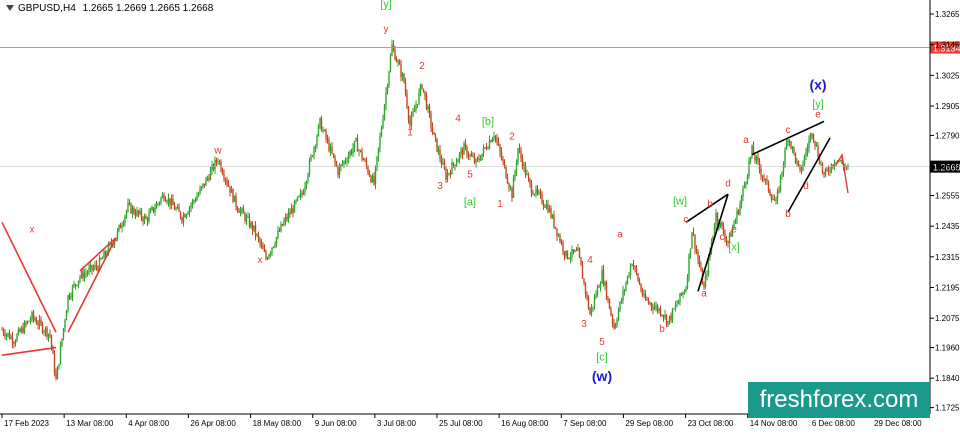  Describe the element at coordinates (10, 8) in the screenshot. I see `chevron-down-icon` at that location.